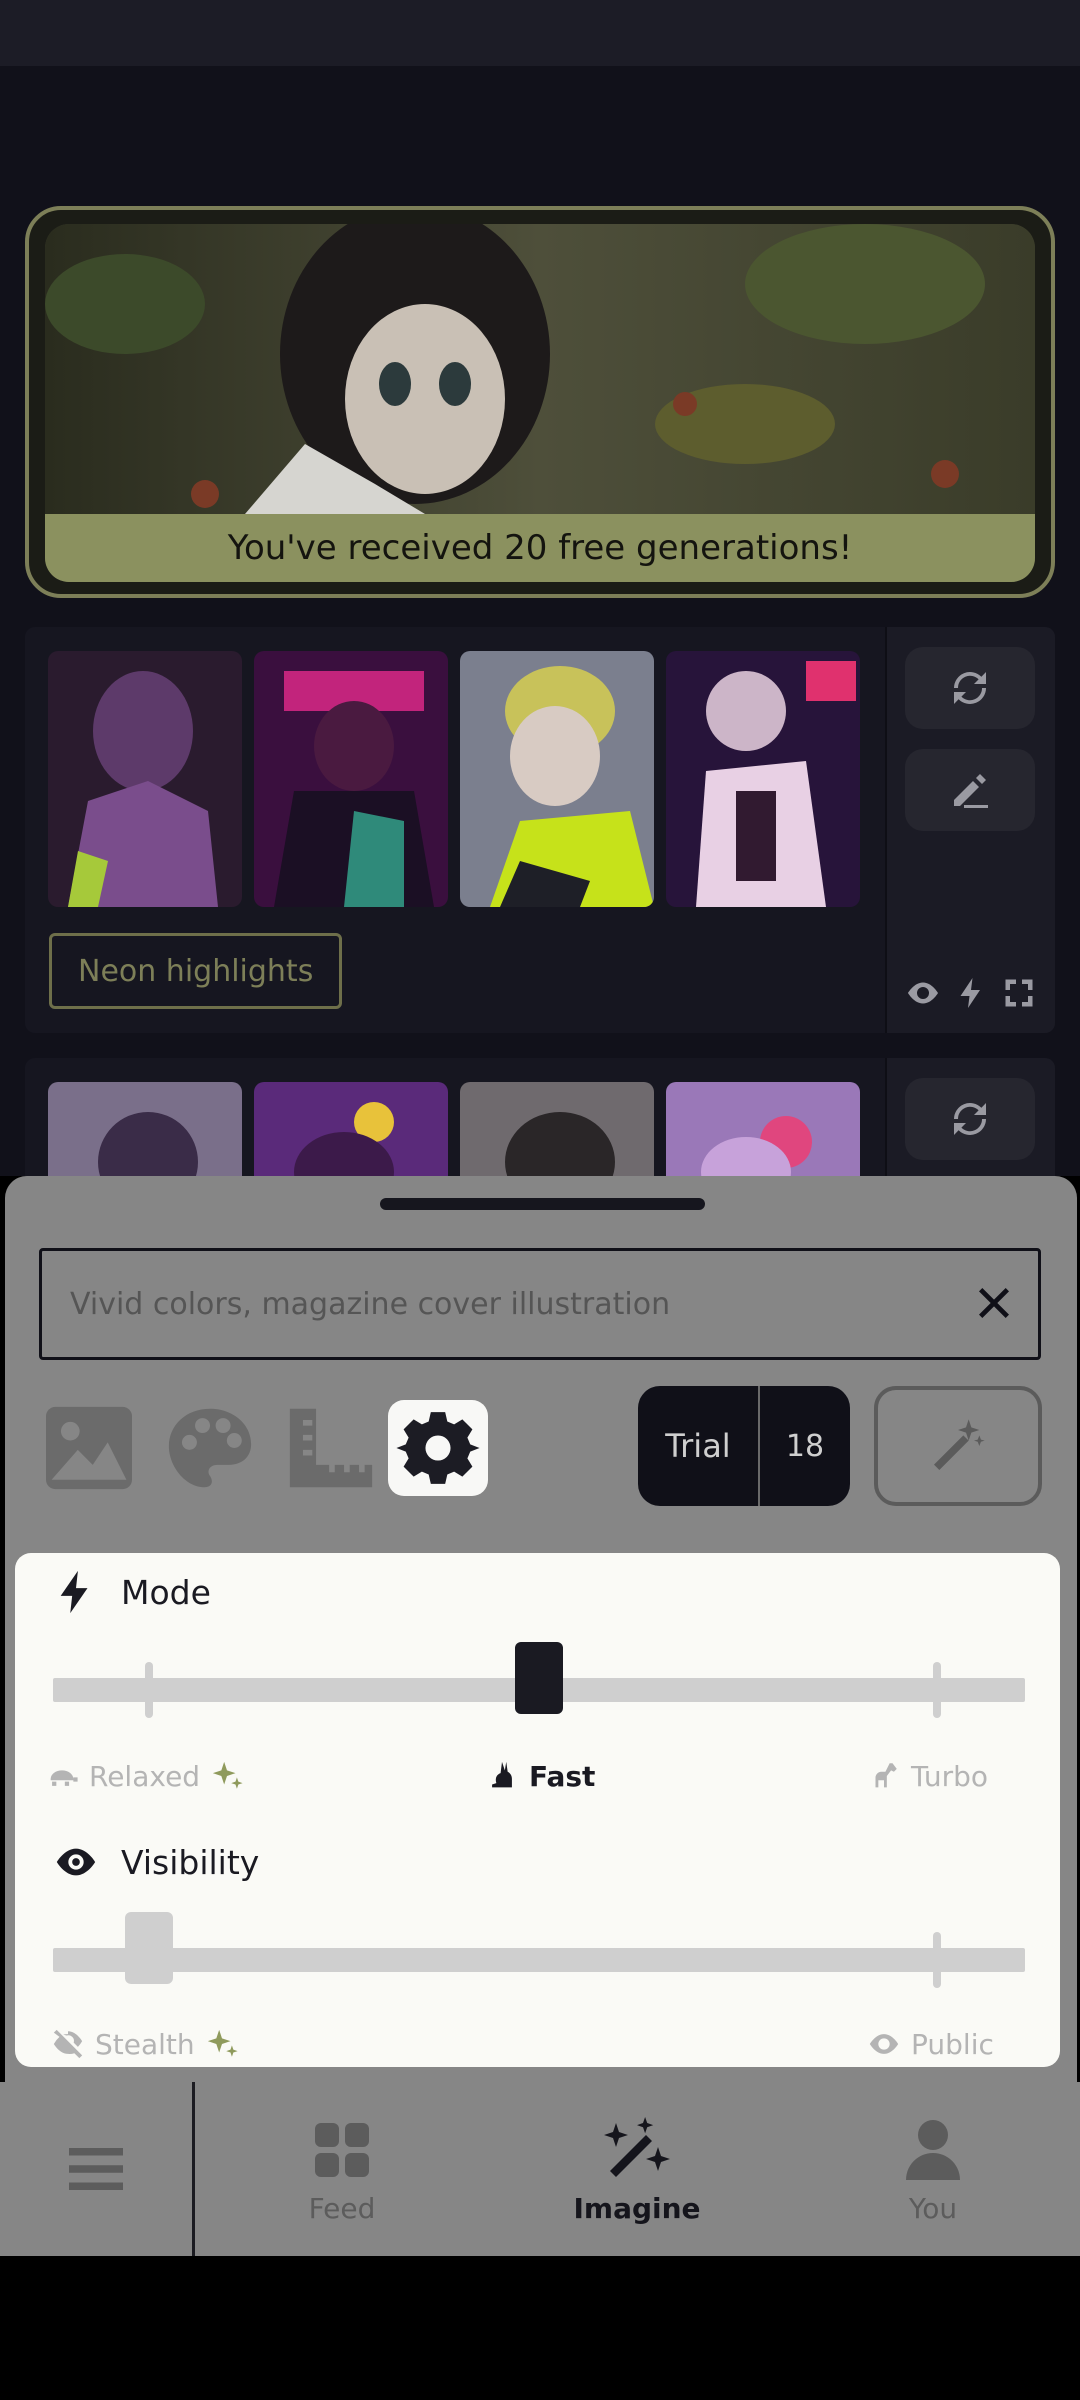  I want to click on ruler-icon, so click(331, 1448).